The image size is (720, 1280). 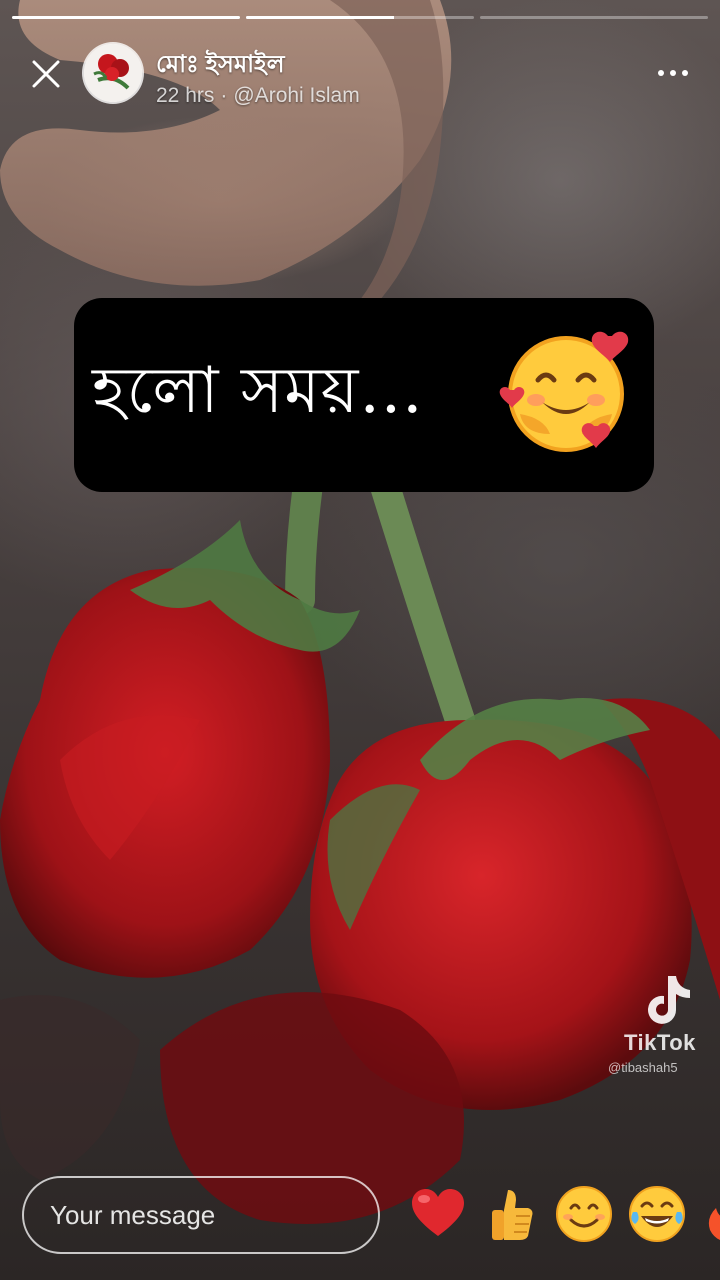 I want to click on reaction-thumbs-up-button, so click(x=512, y=1214).